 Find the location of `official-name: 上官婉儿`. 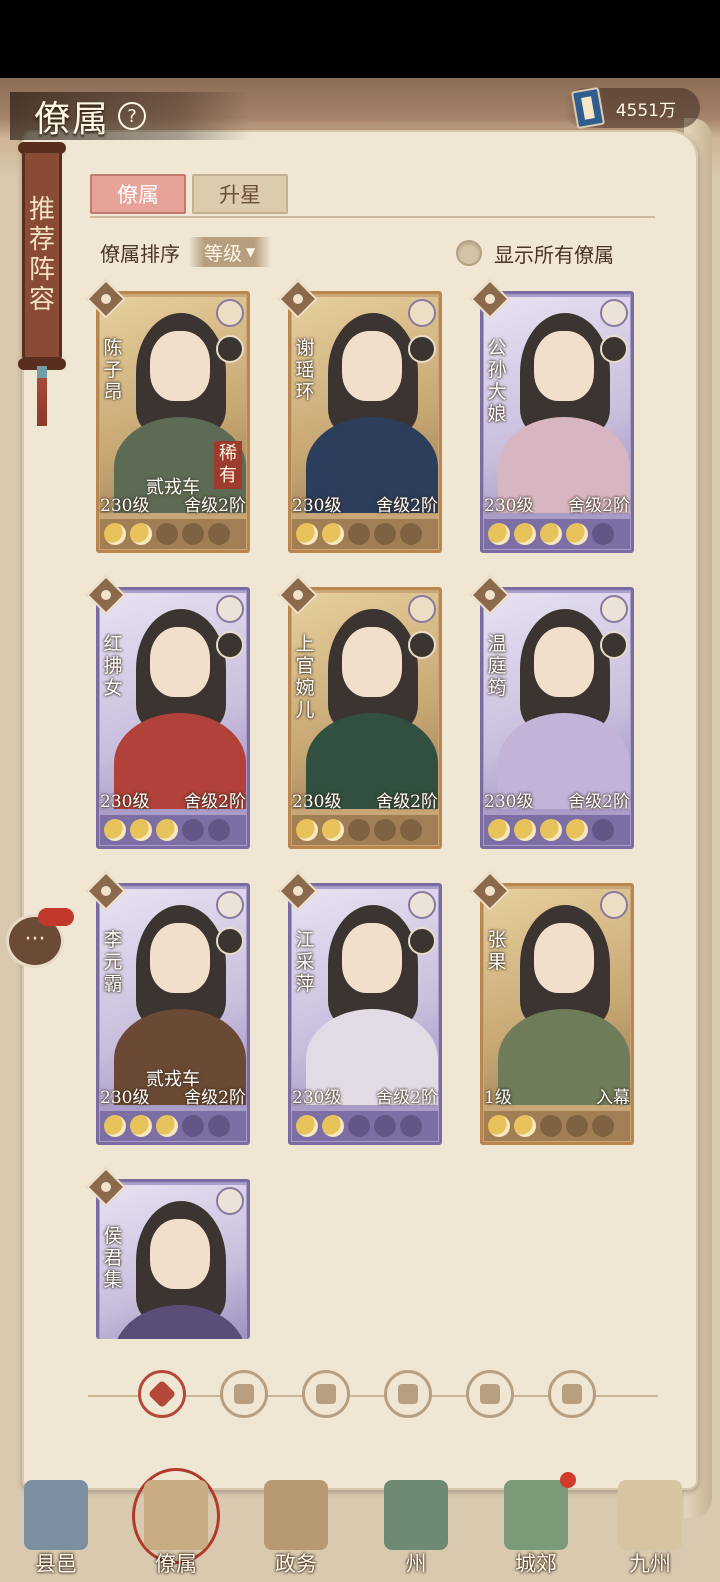

official-name: 上官婉儿 is located at coordinates (305, 677).